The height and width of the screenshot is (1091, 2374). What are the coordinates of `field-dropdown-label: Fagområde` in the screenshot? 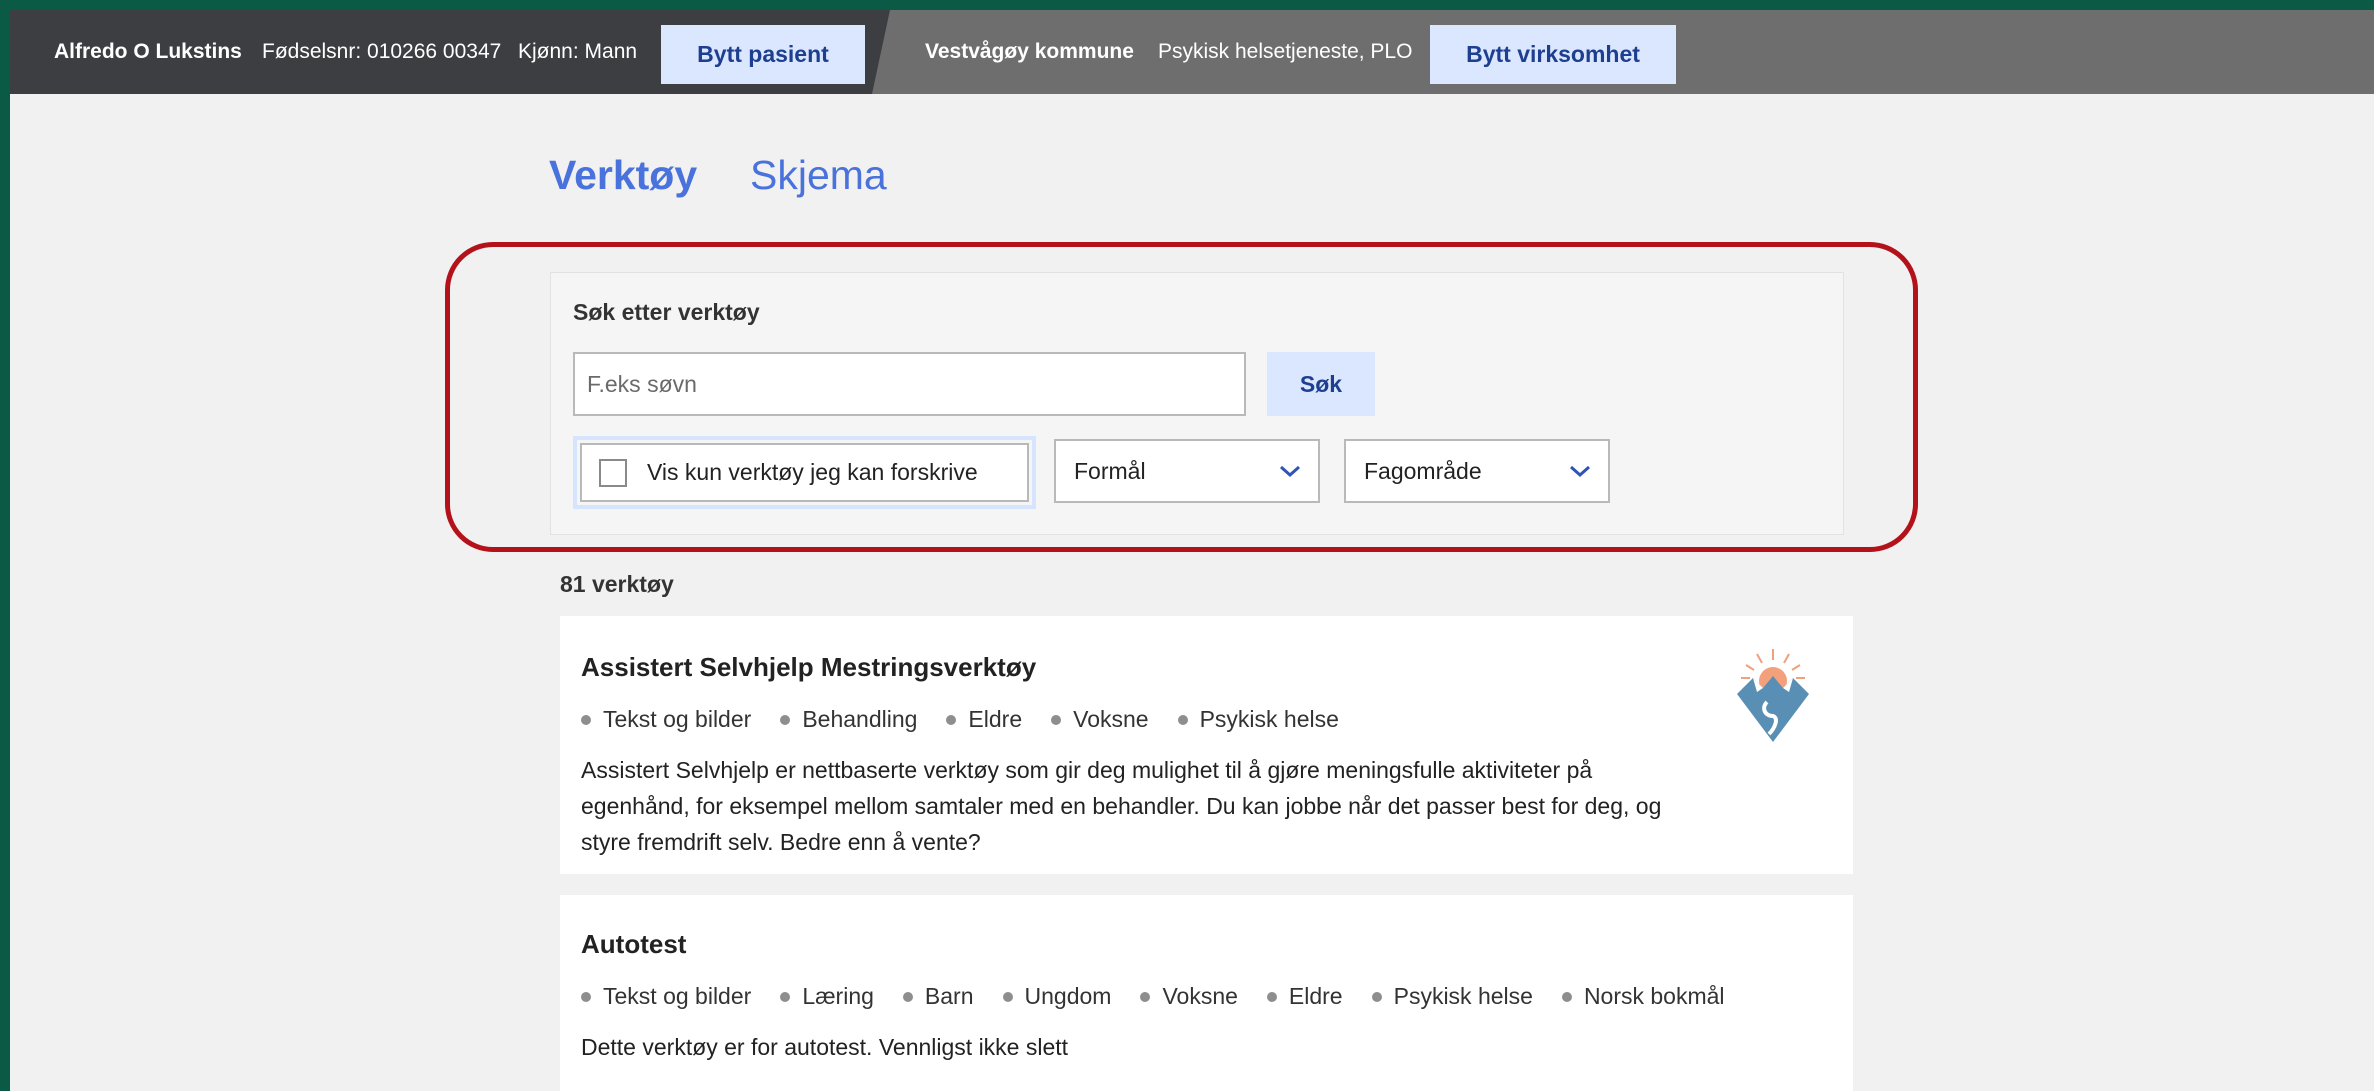 It's located at (1423, 470).